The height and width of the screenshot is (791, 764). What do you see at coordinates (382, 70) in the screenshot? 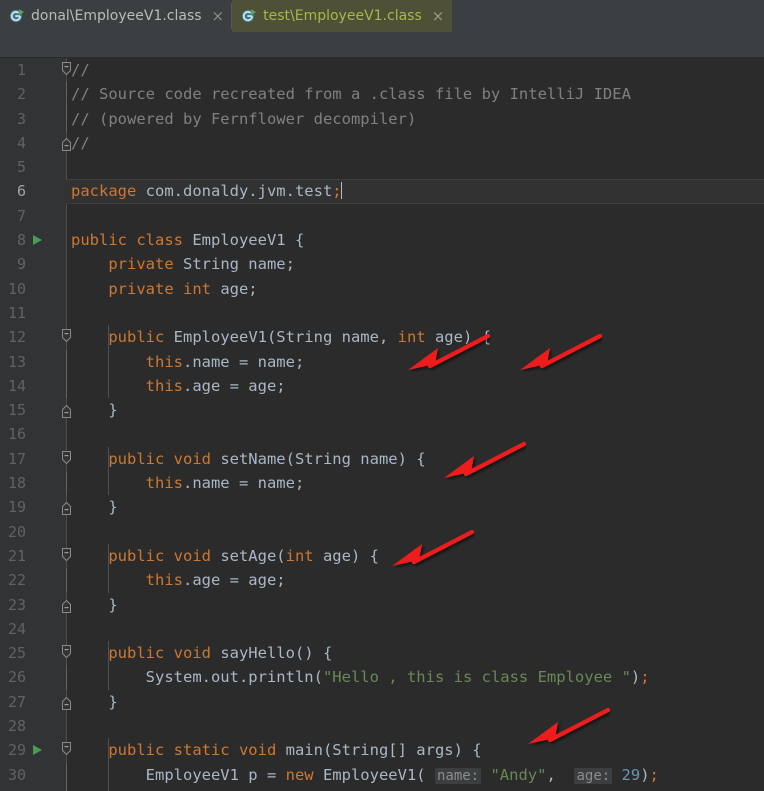
I see `code-line-1: 1 //` at bounding box center [382, 70].